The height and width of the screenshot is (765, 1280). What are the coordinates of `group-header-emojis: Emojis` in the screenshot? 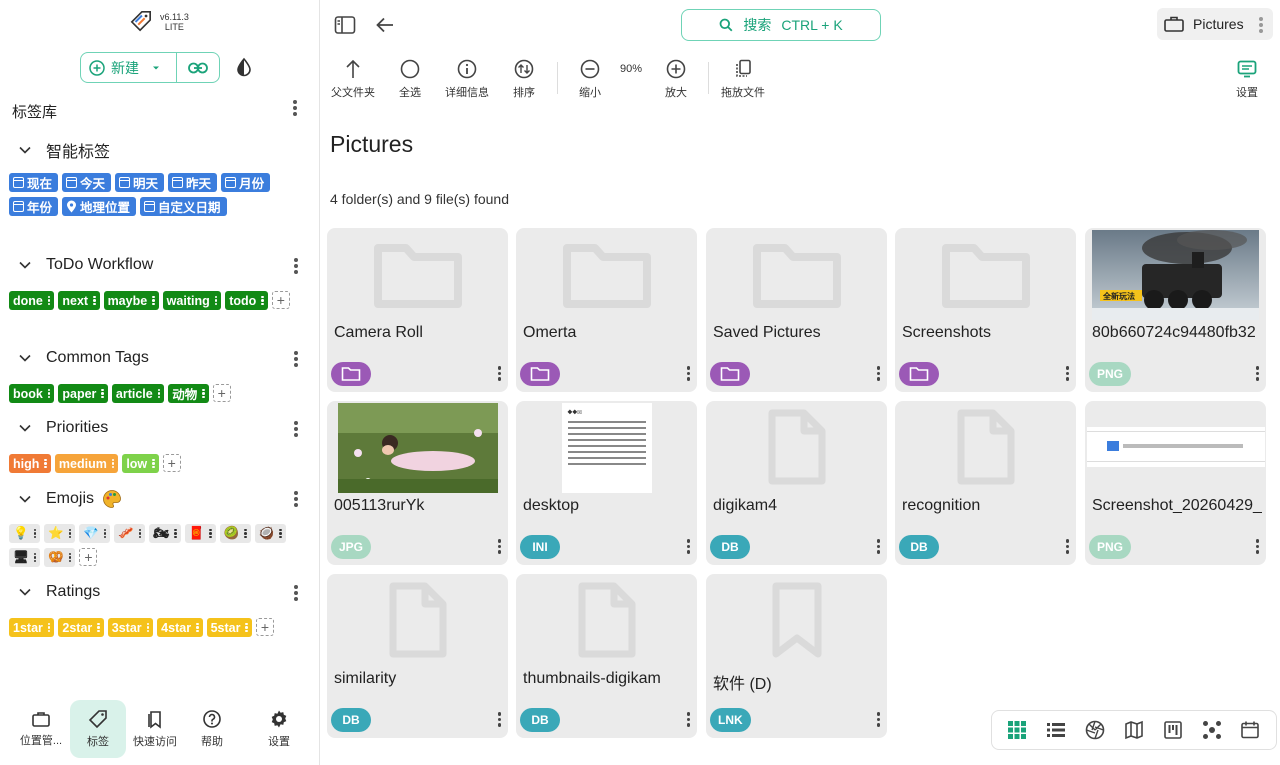 It's located at (70, 499).